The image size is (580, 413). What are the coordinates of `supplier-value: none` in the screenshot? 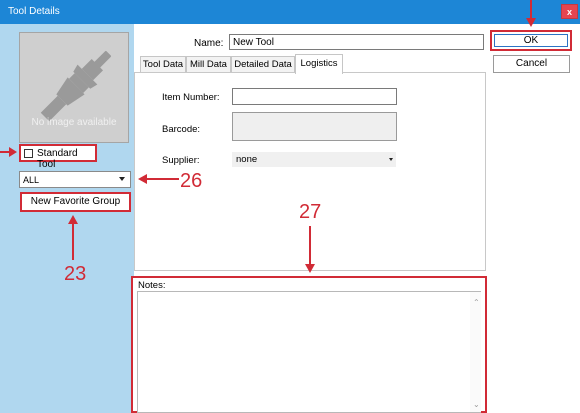 It's located at (247, 159).